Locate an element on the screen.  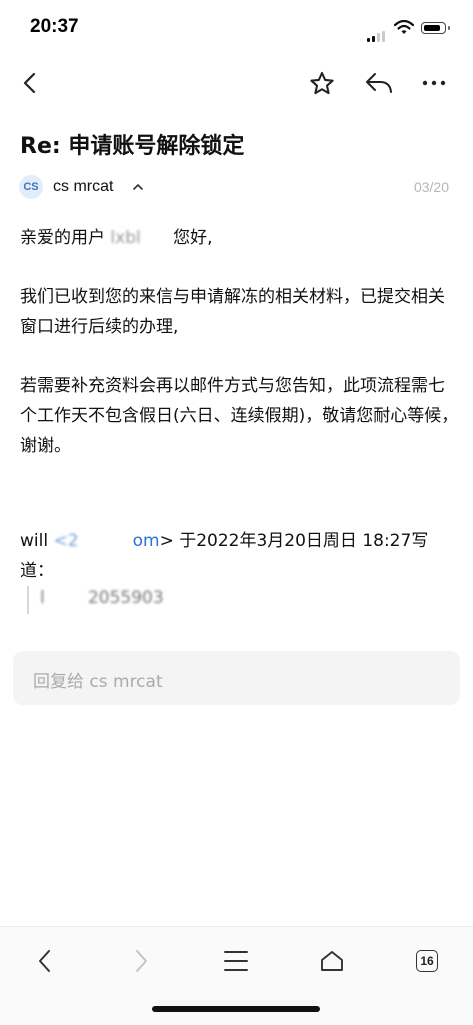
quoted-tail: 2055903 is located at coordinates (125, 598).